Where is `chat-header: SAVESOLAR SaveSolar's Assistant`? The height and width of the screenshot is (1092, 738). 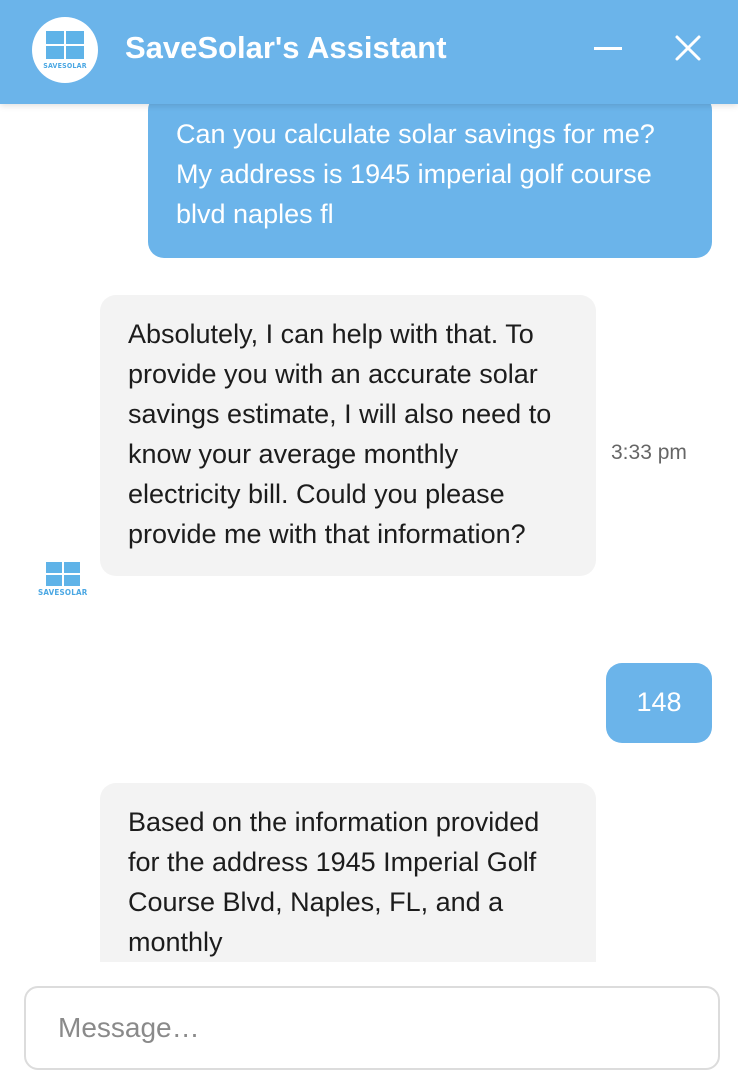
chat-header: SAVESOLAR SaveSolar's Assistant is located at coordinates (369, 52).